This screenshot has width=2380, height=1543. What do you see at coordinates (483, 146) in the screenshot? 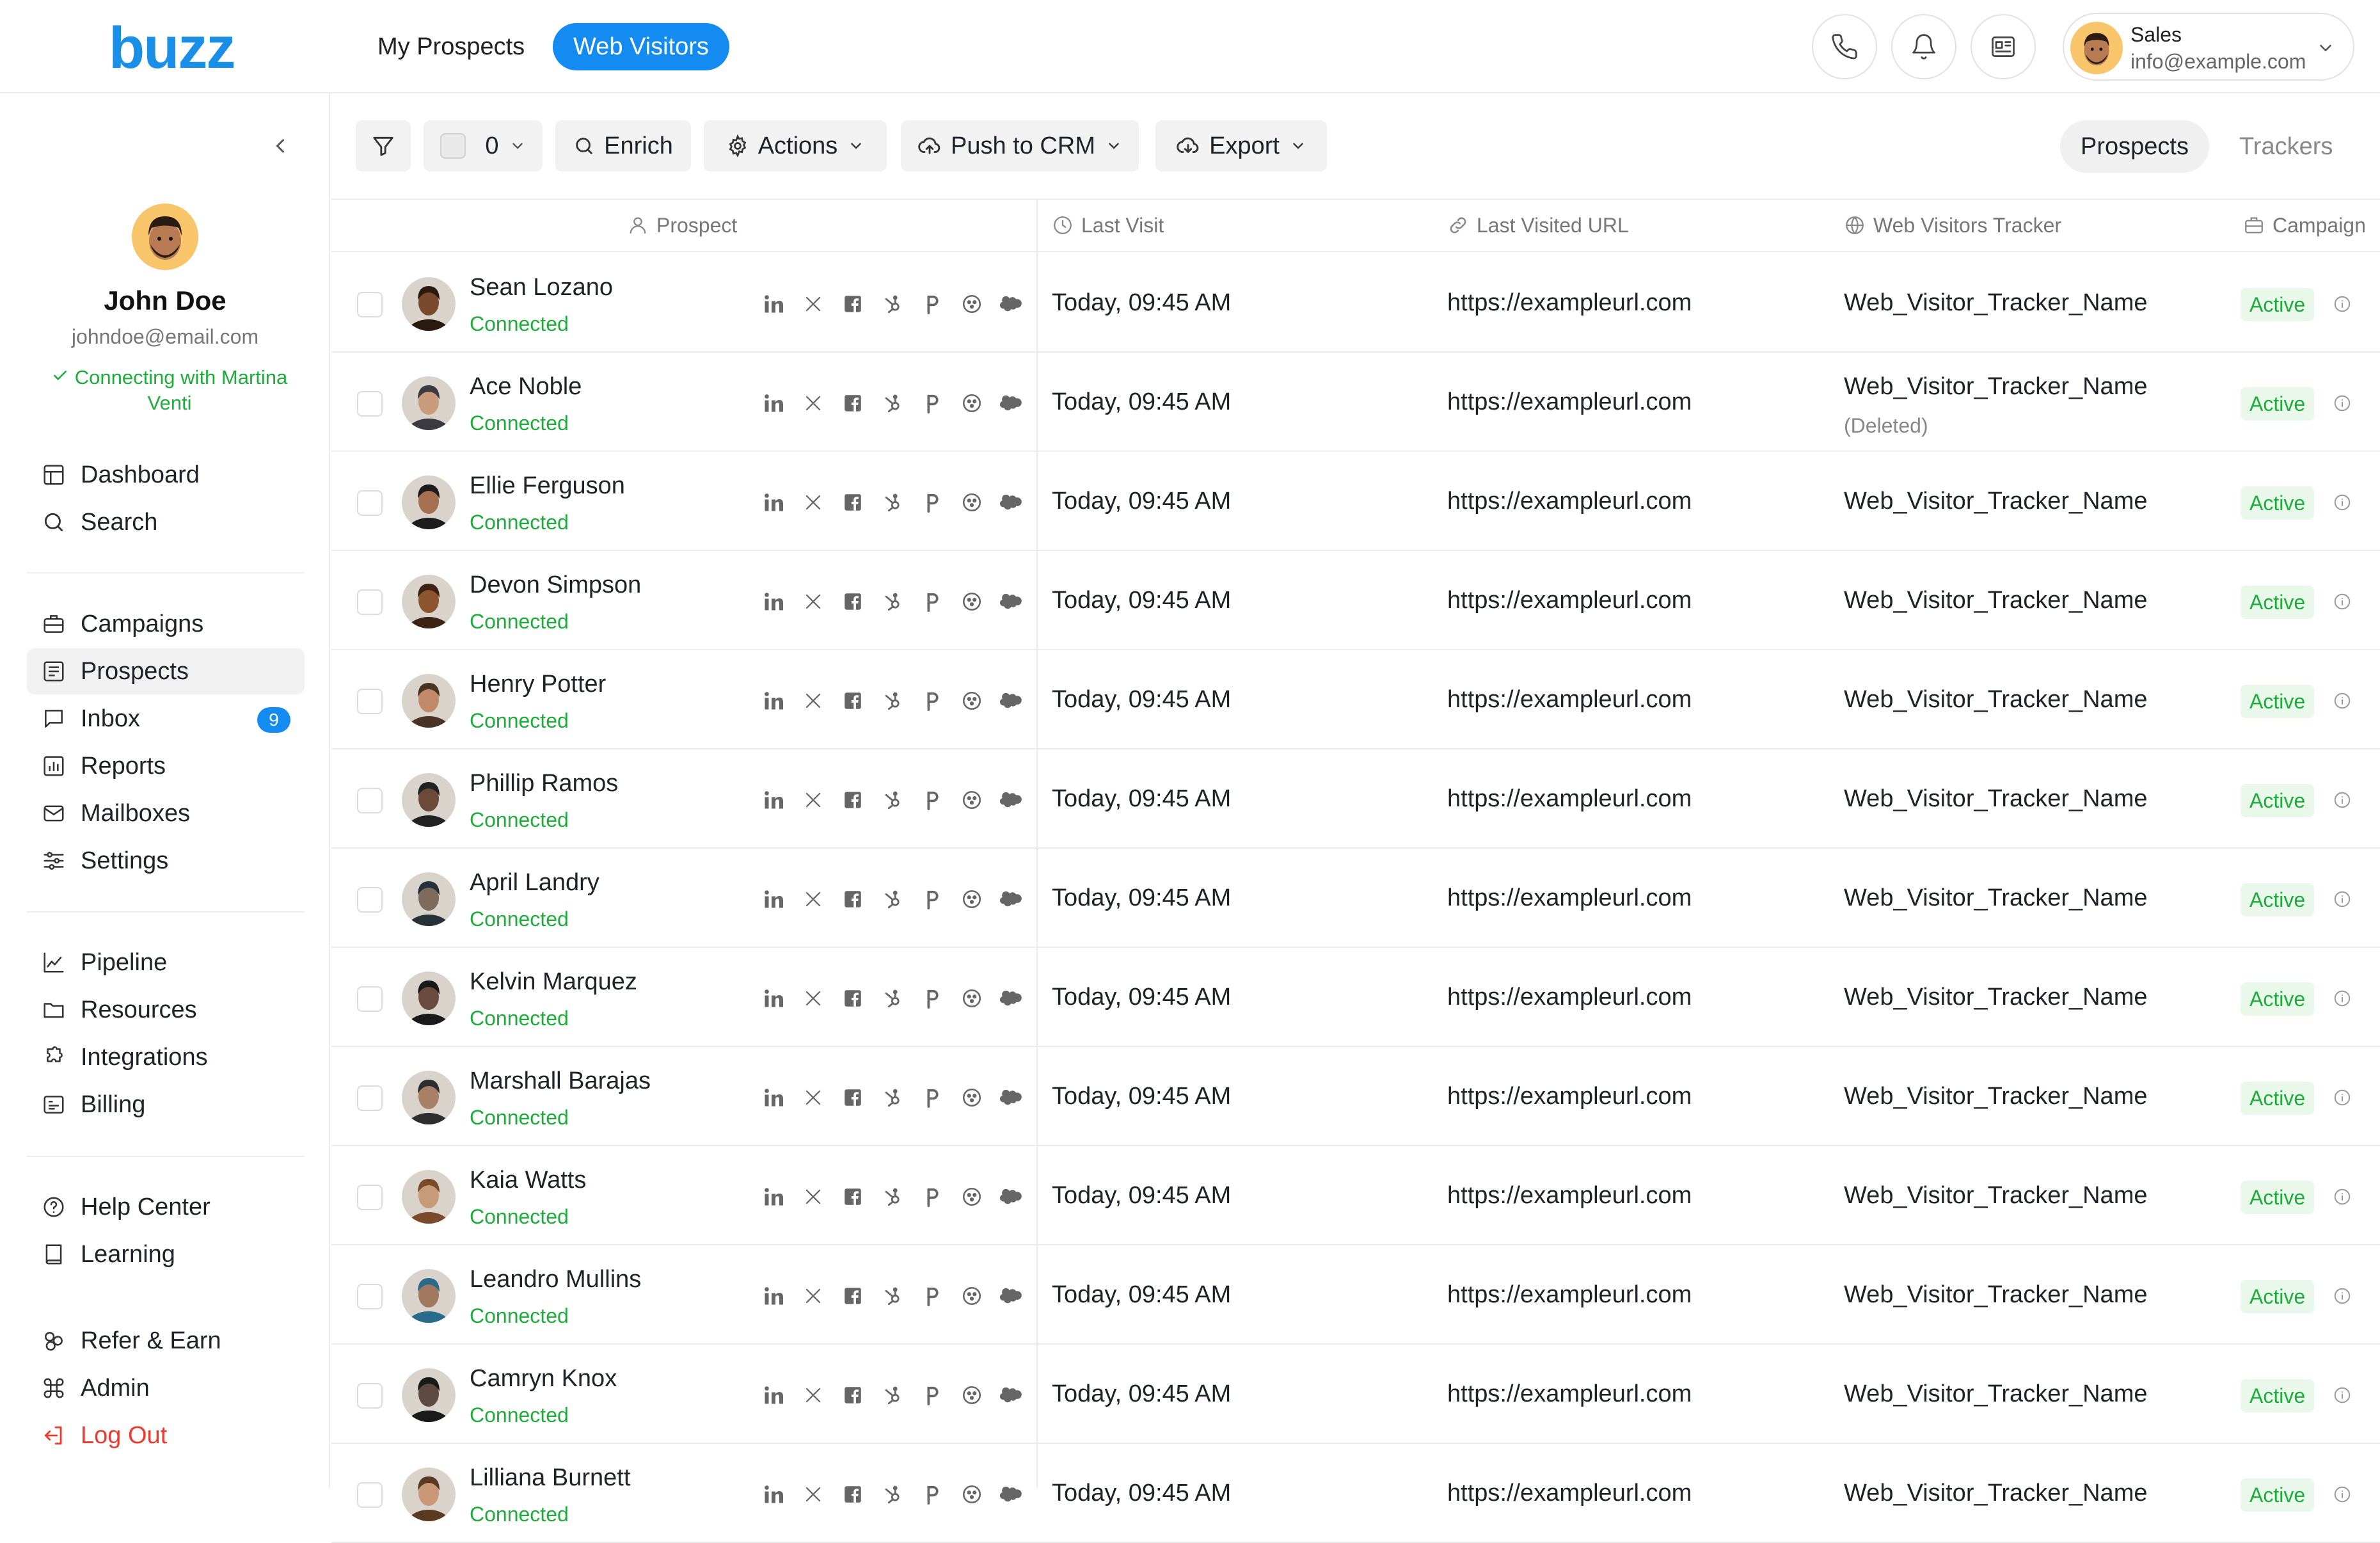
I see `select-dropdown: 0` at bounding box center [483, 146].